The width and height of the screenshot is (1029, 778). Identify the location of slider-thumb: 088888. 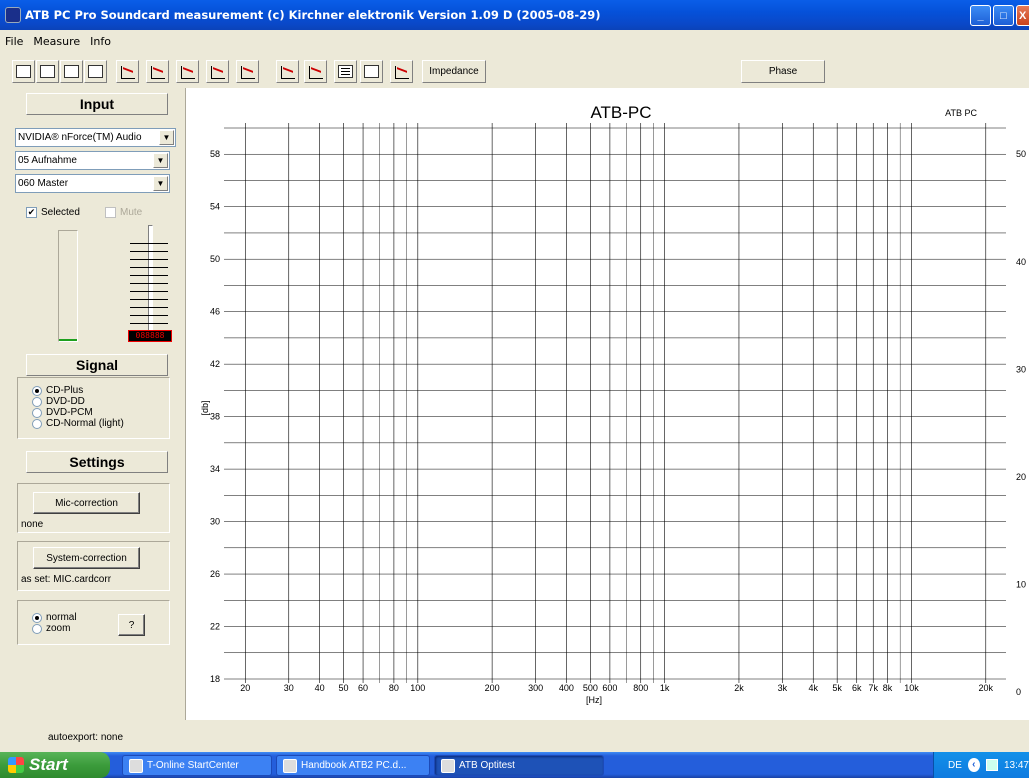
(150, 336).